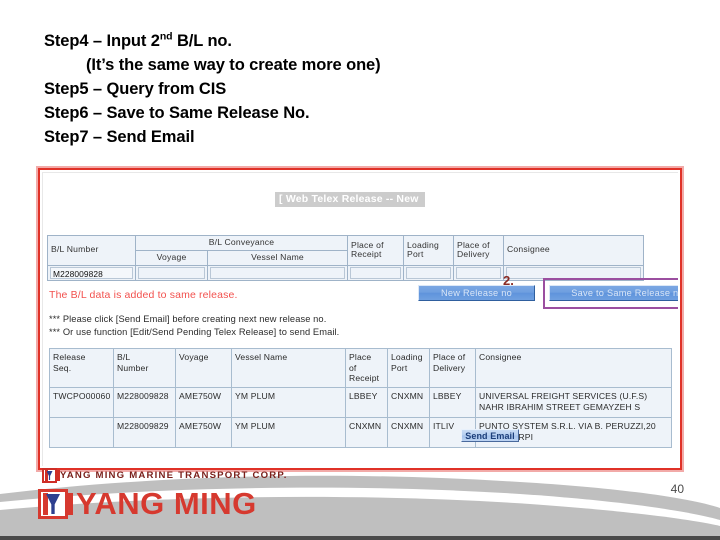  What do you see at coordinates (203, 368) in the screenshot?
I see `result-col-2: Voyage` at bounding box center [203, 368].